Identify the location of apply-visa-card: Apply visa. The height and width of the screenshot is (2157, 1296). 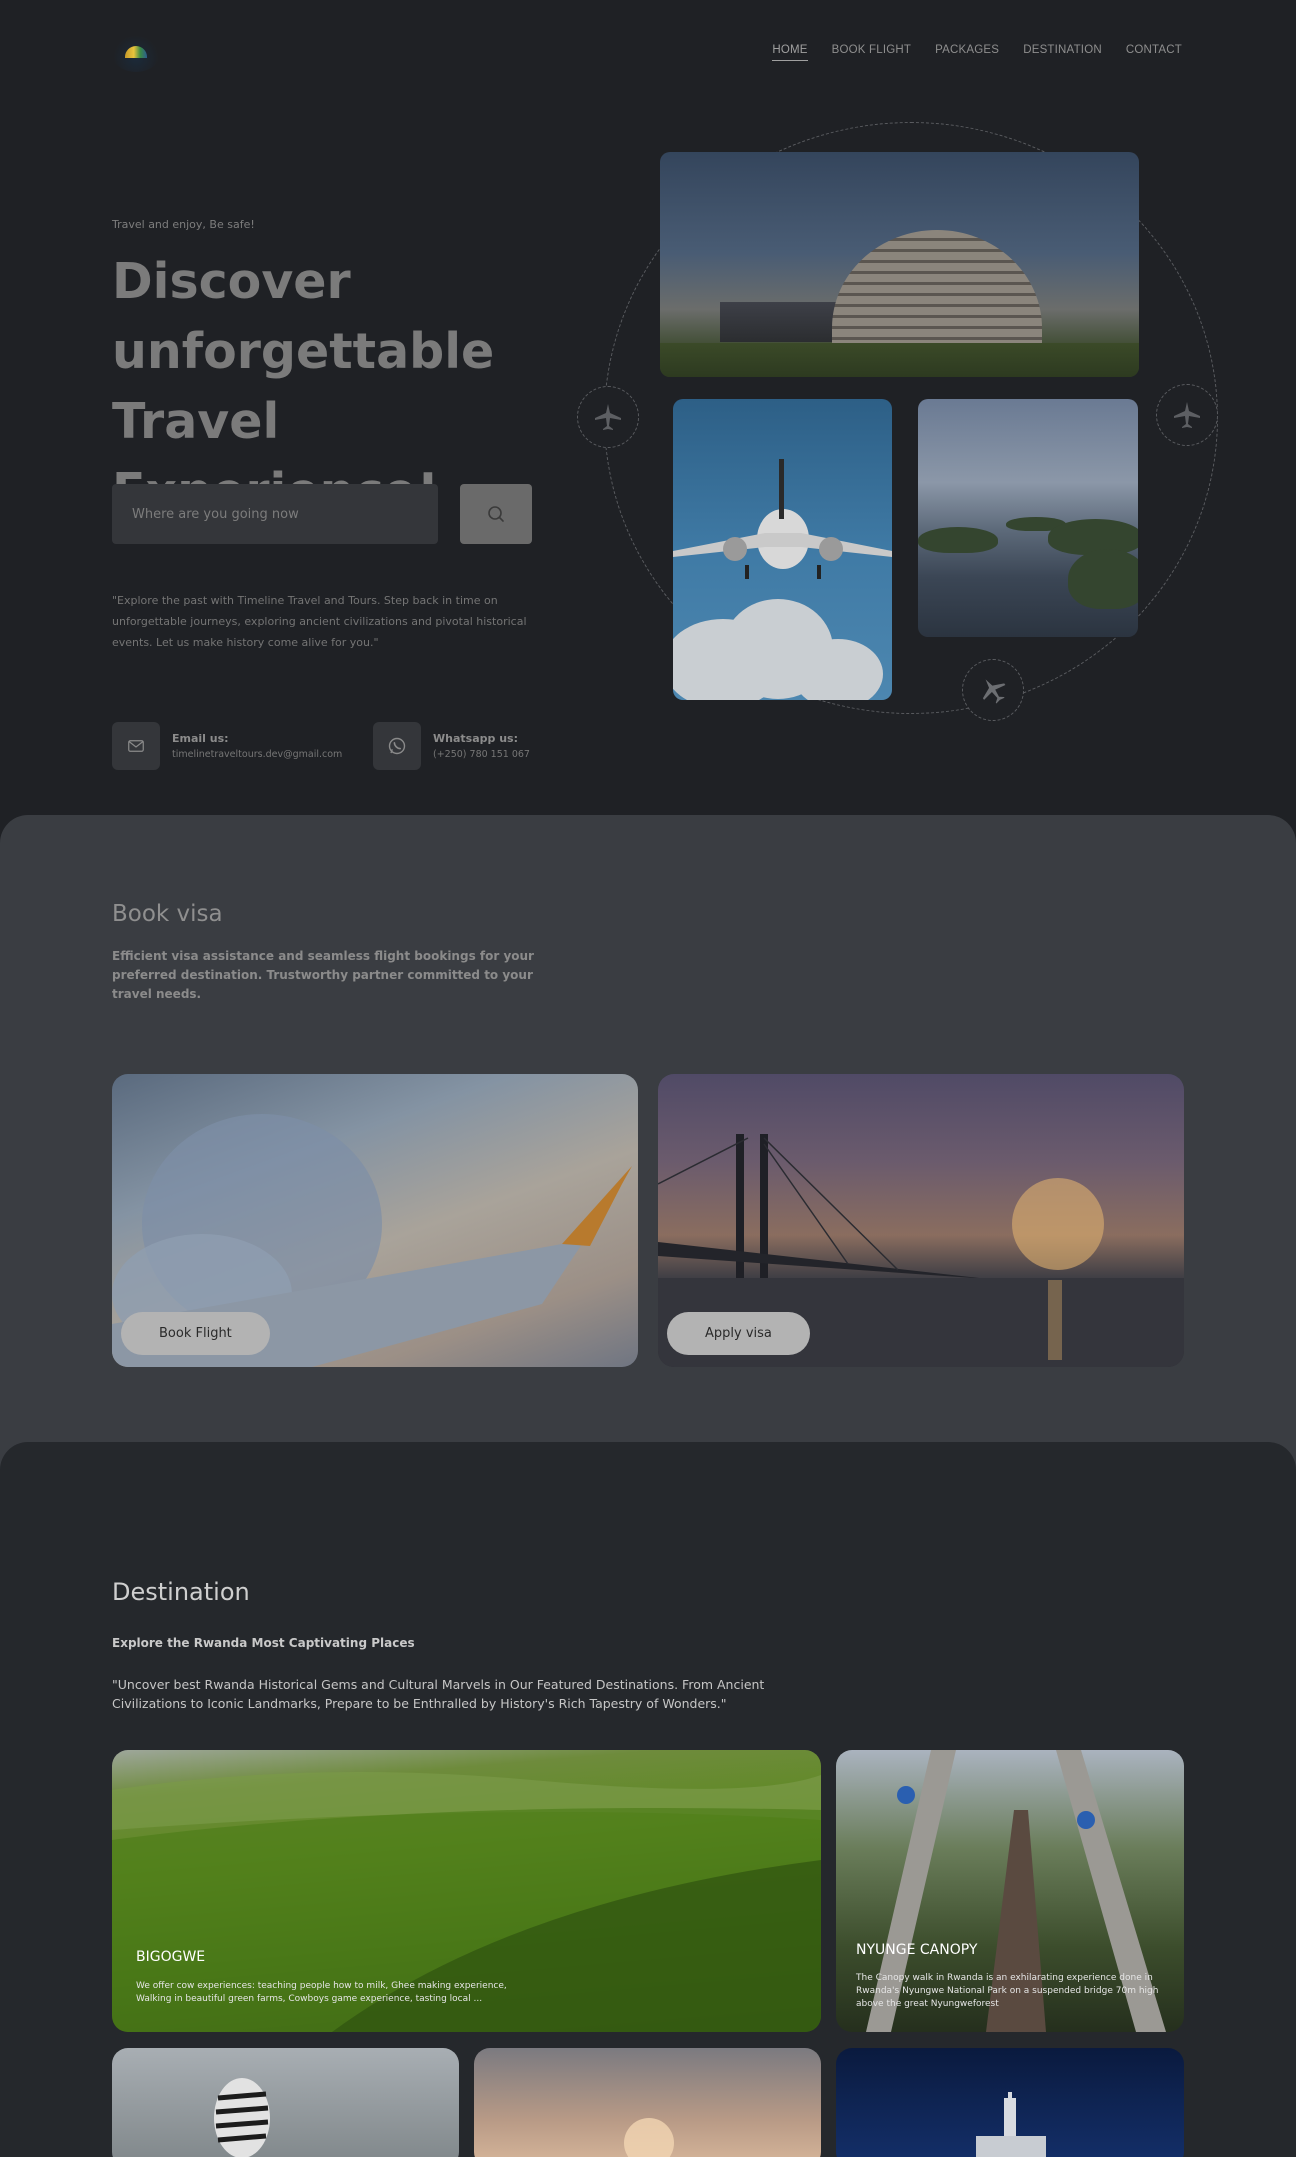
(921, 1220).